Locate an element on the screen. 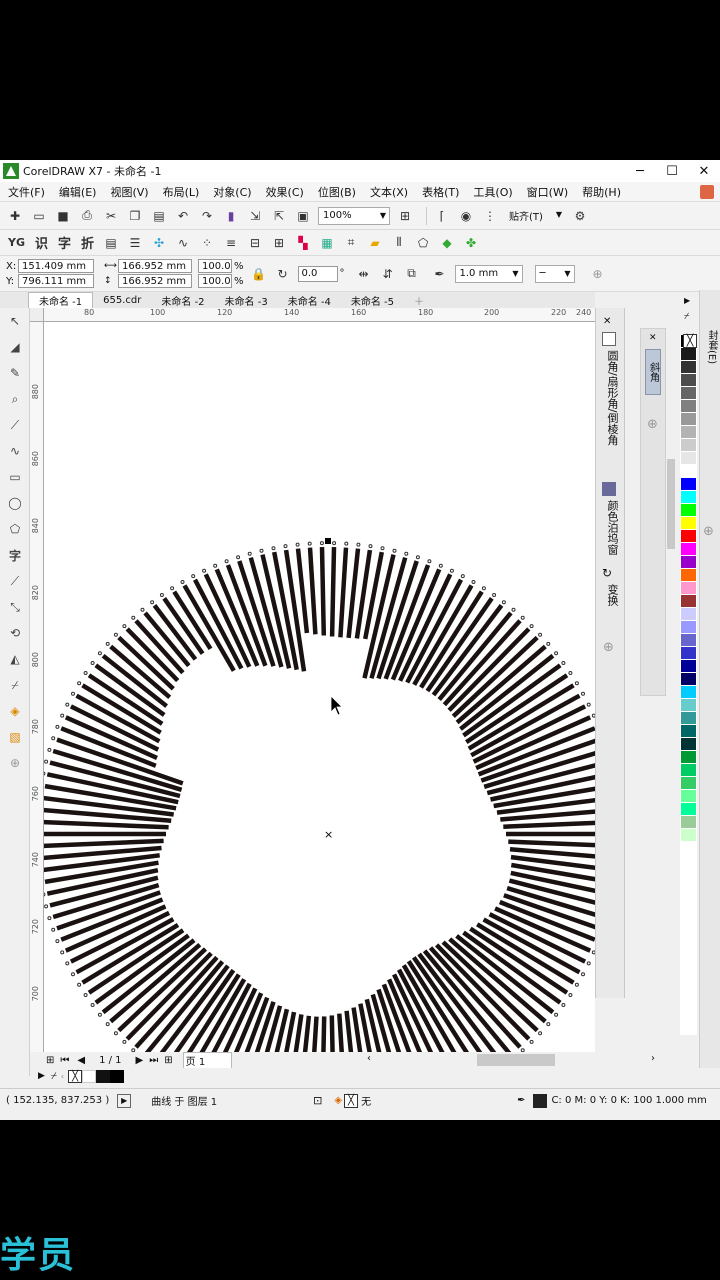 The width and height of the screenshot is (720, 1280). crop-icon: ⌗ is located at coordinates (351, 243).